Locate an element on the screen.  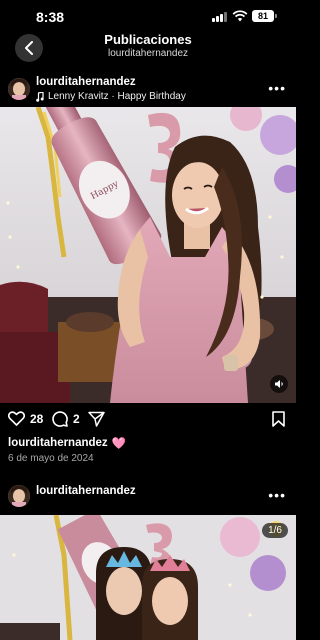
share-button is located at coordinates (96, 419).